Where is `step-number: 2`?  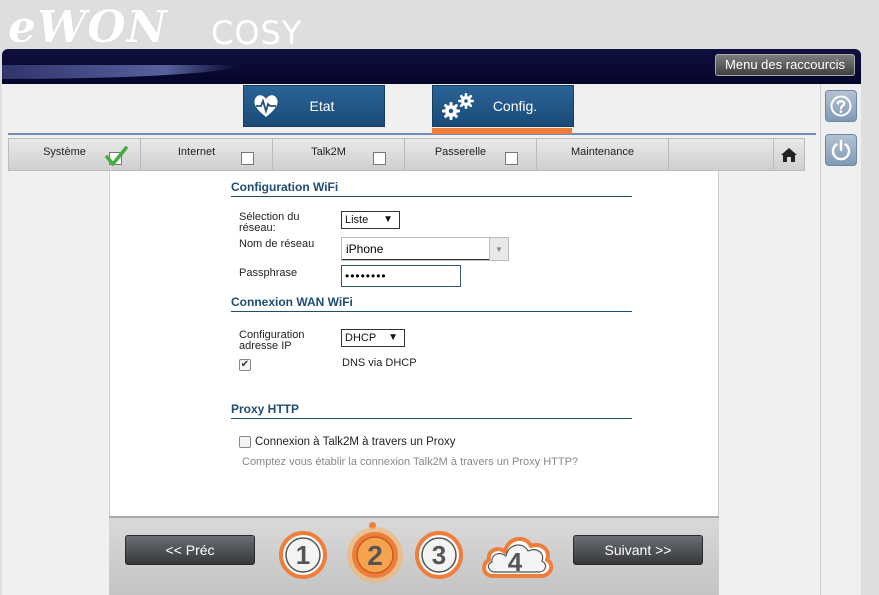 step-number: 2 is located at coordinates (375, 555).